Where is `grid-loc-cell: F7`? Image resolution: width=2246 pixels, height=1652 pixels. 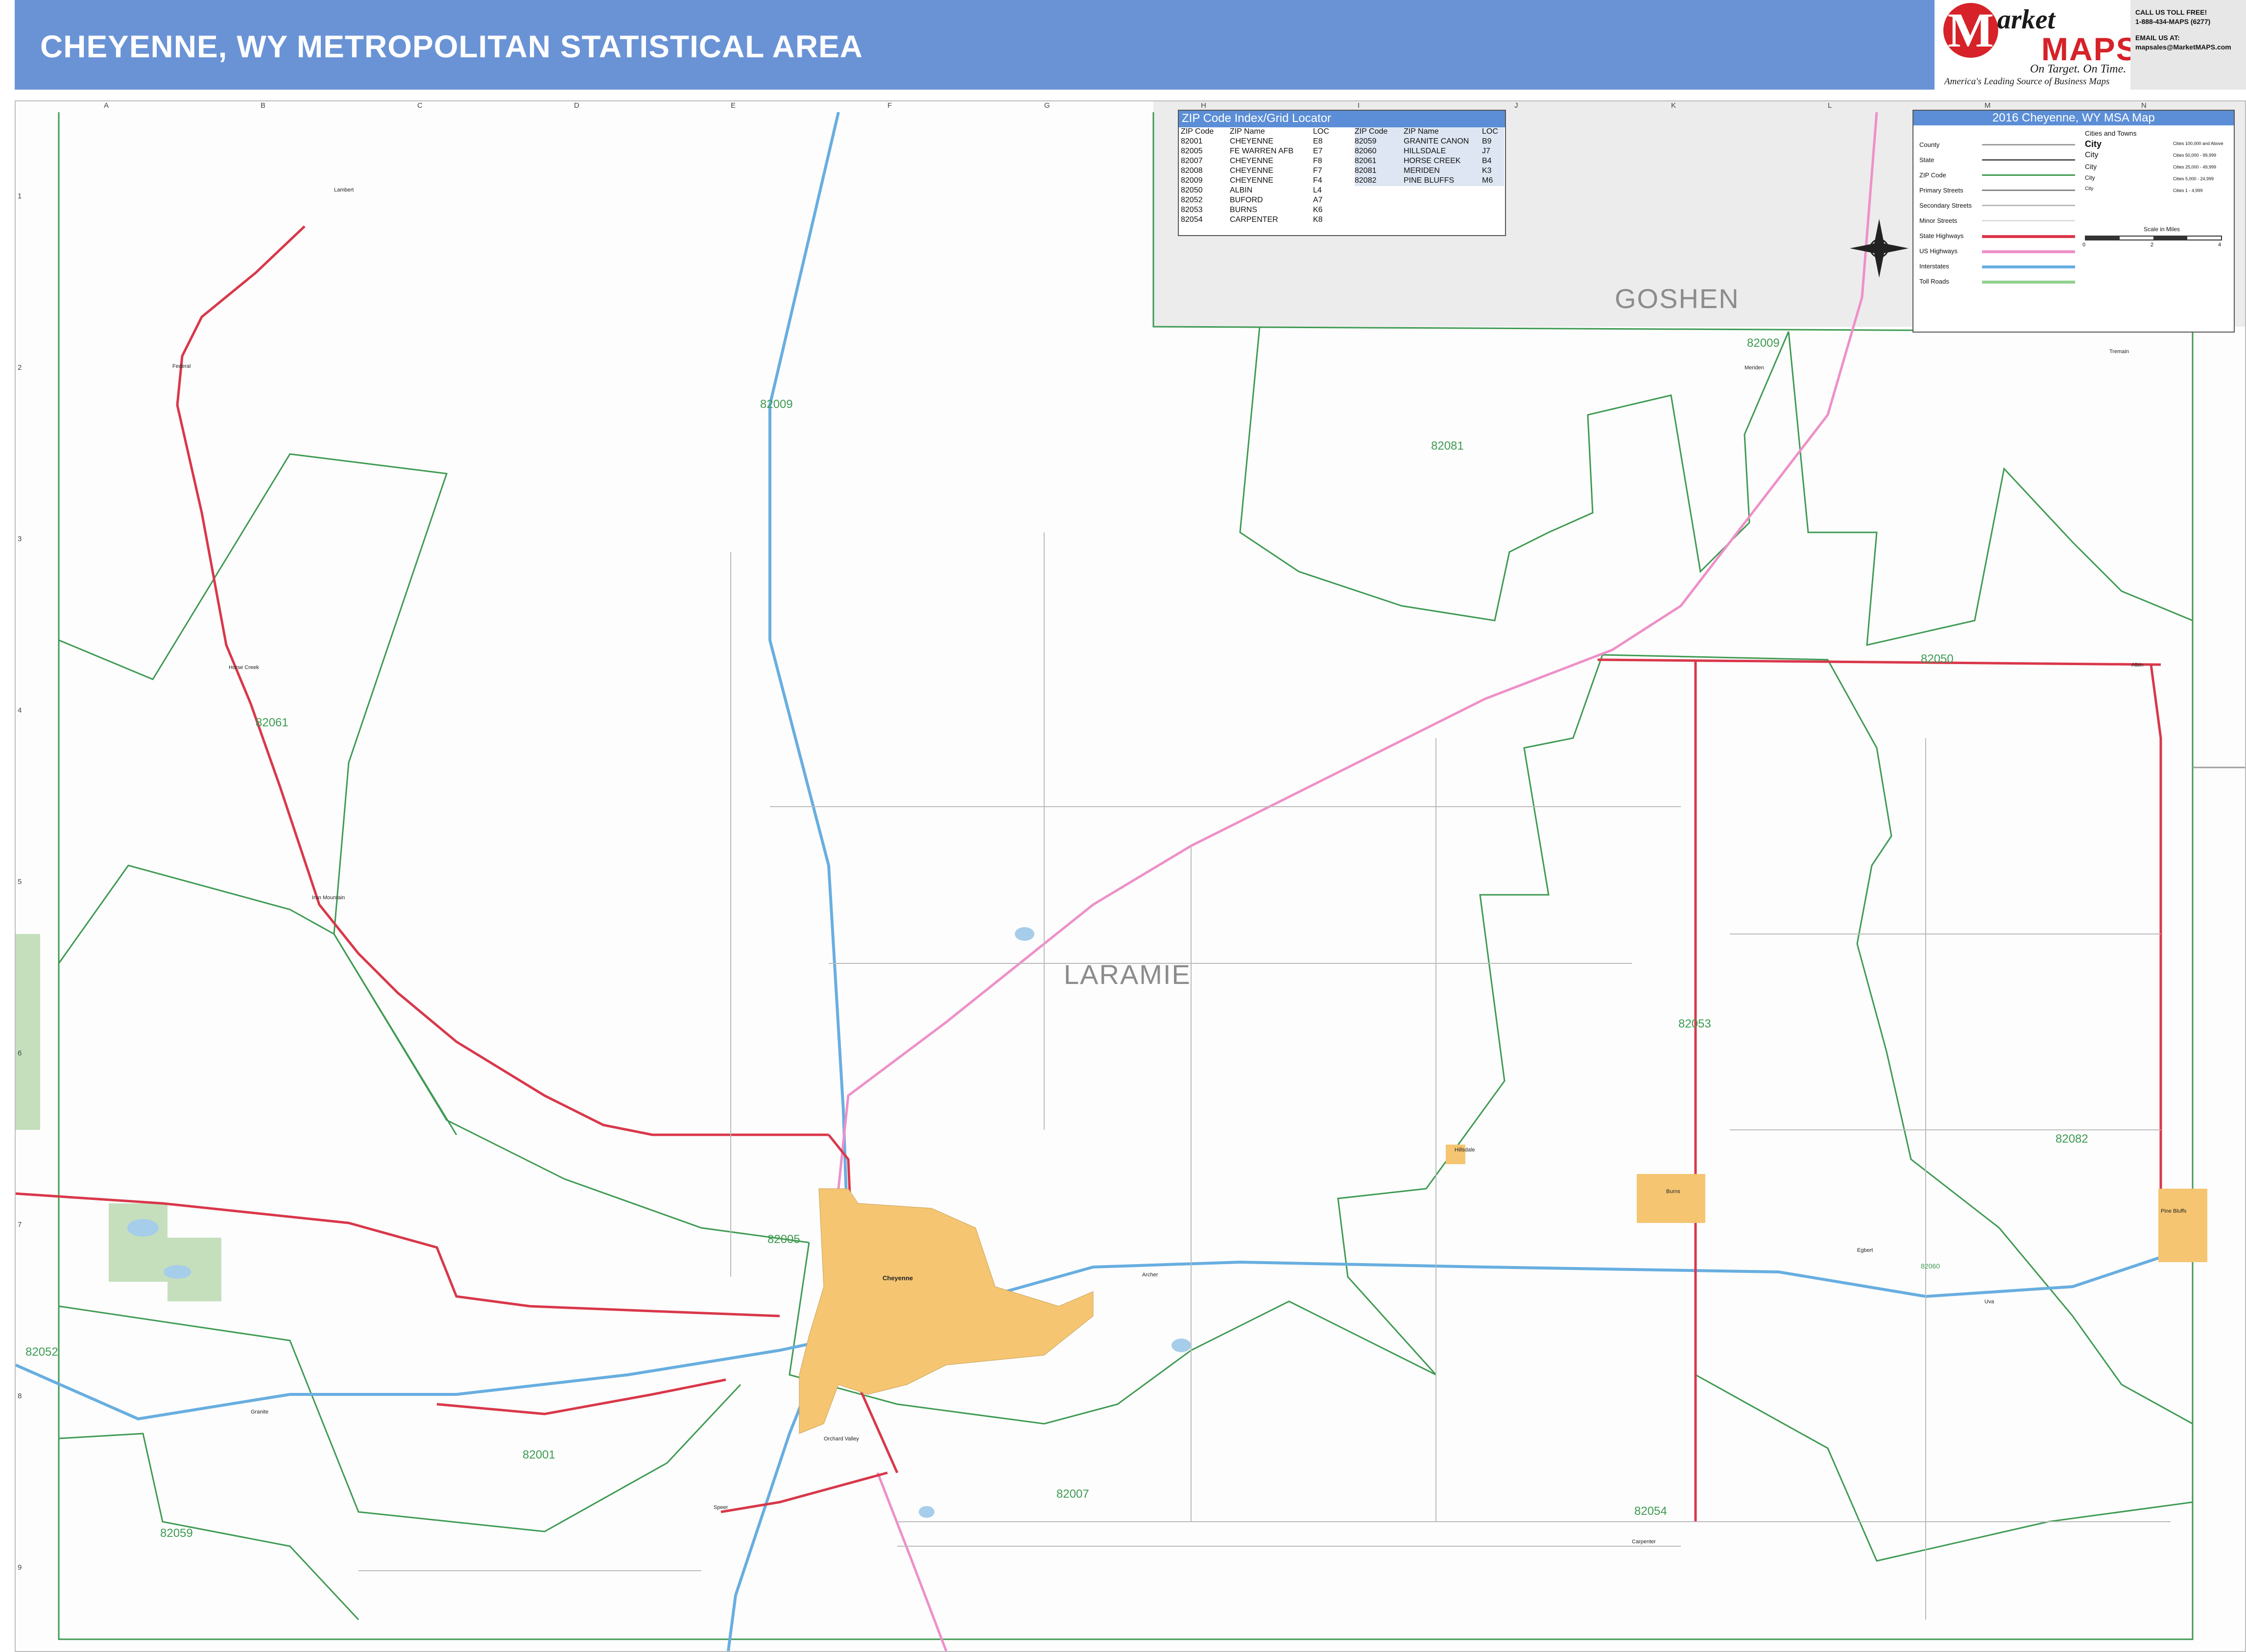 grid-loc-cell: F7 is located at coordinates (1318, 171).